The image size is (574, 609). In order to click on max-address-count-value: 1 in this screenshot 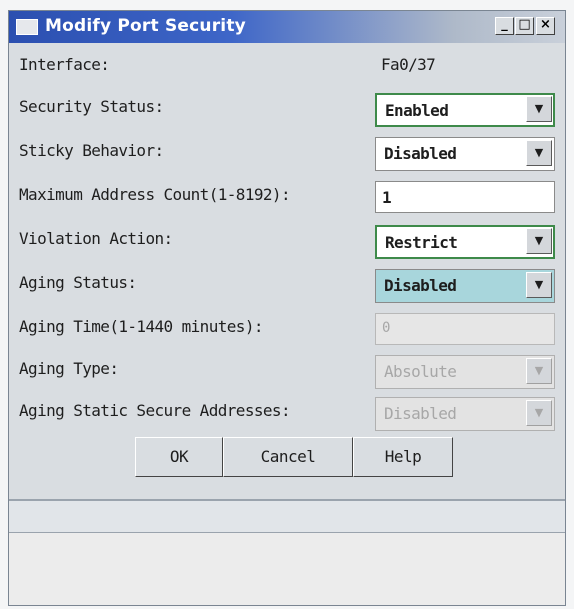, I will do `click(387, 197)`.